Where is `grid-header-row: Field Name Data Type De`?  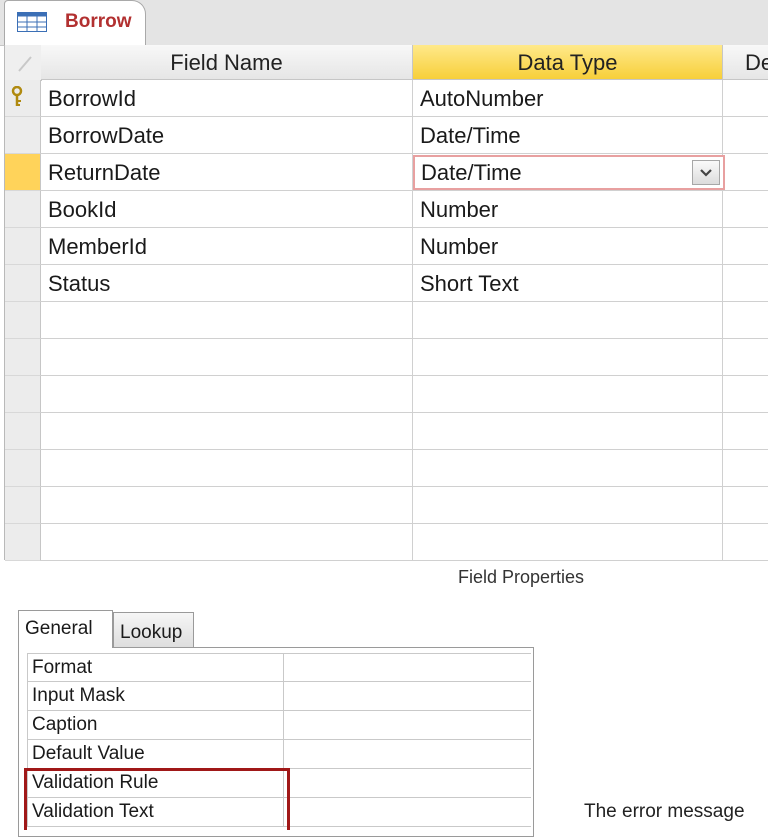
grid-header-row: Field Name Data Type De is located at coordinates (386, 63).